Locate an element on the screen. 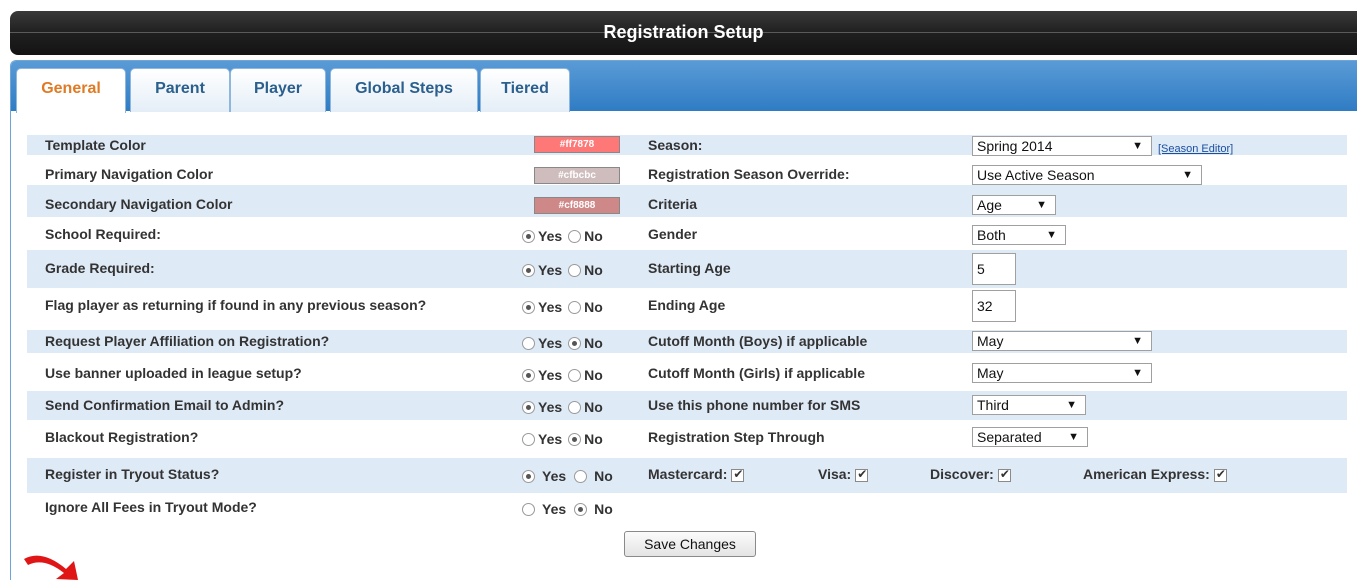 The image size is (1357, 580). visa-checkbox is located at coordinates (862, 474).